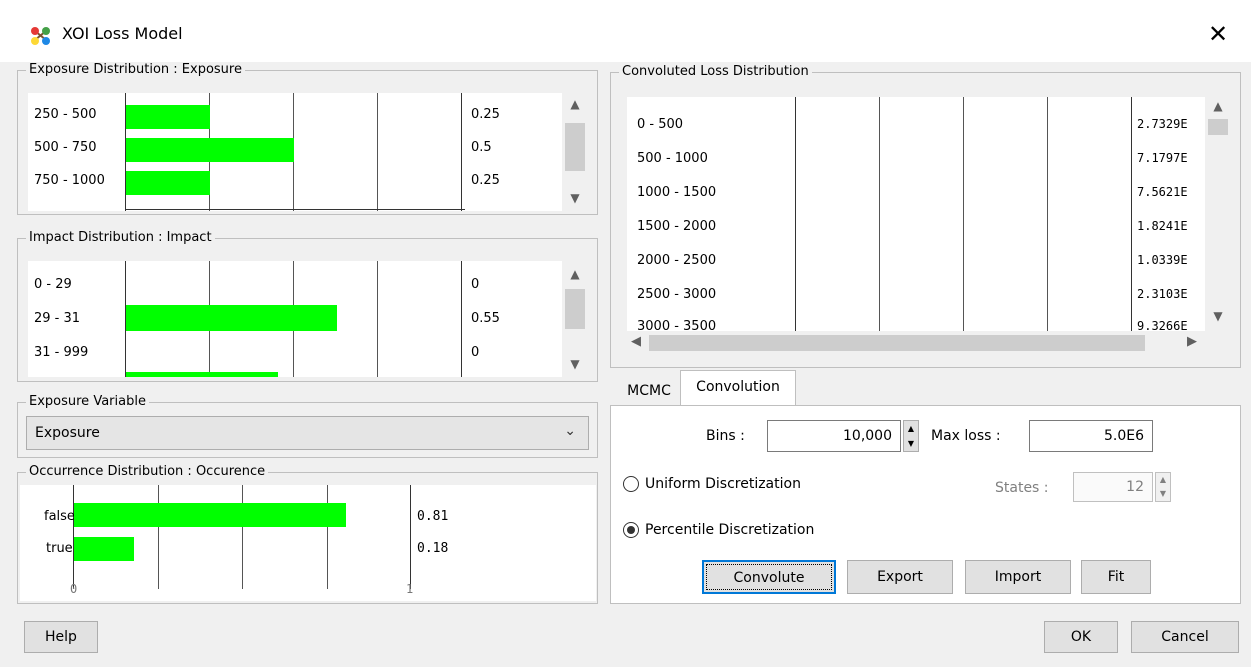 The height and width of the screenshot is (667, 1251). I want to click on row-value: 2.3103E, so click(1162, 294).